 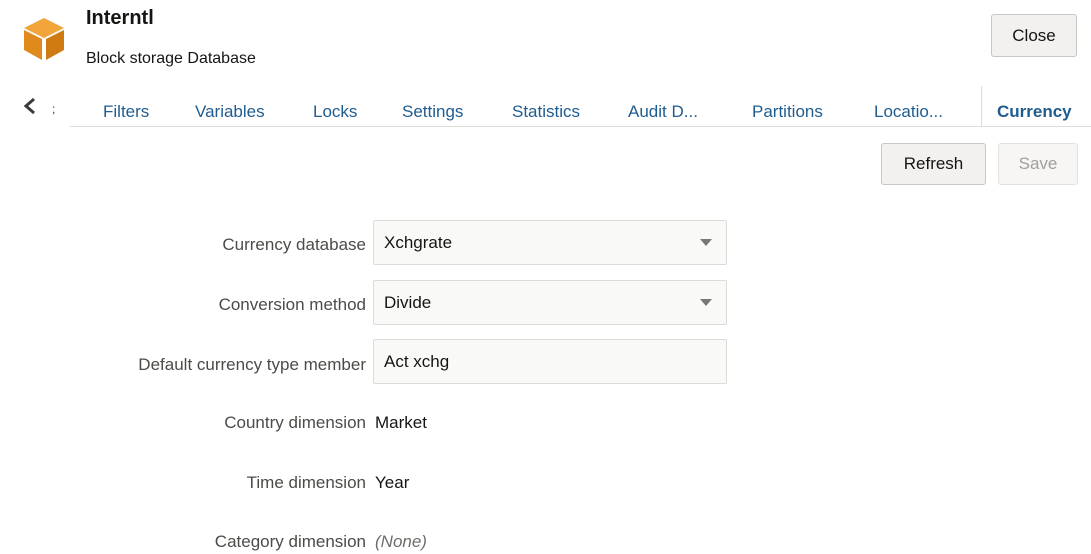 I want to click on currency-database-select: Xchgrate, so click(x=550, y=242).